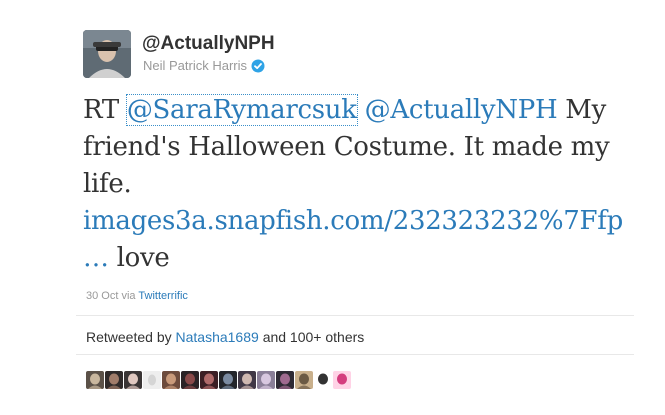  I want to click on tweet-url-link: images3a.snapfish.com/232323232%7Ffp, so click(353, 221).